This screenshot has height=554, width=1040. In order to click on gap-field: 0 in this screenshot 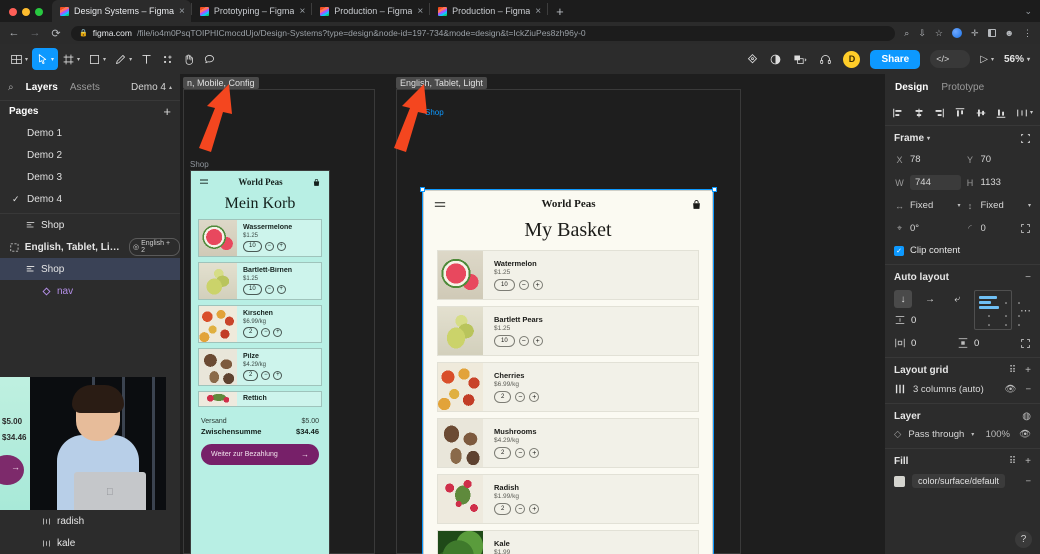, I will do `click(930, 320)`.